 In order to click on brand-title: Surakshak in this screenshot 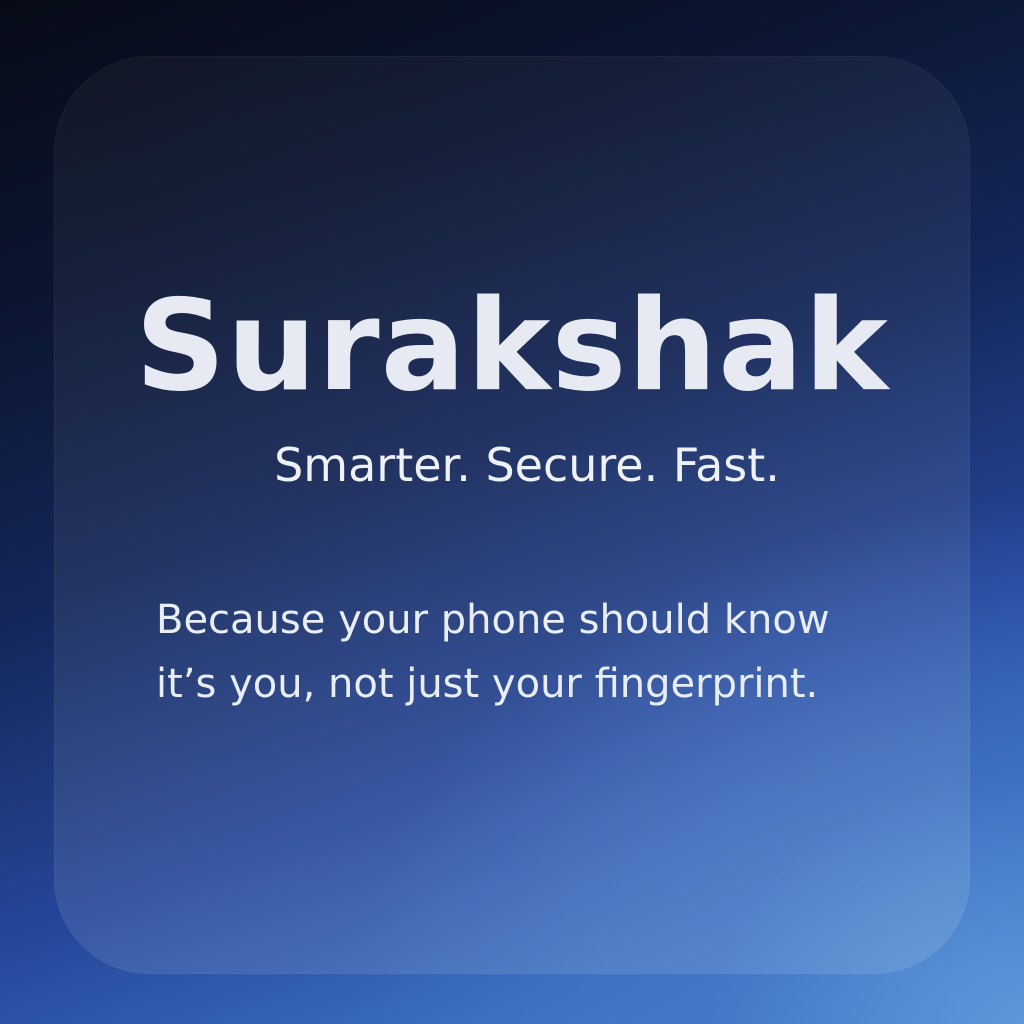, I will do `click(512, 345)`.